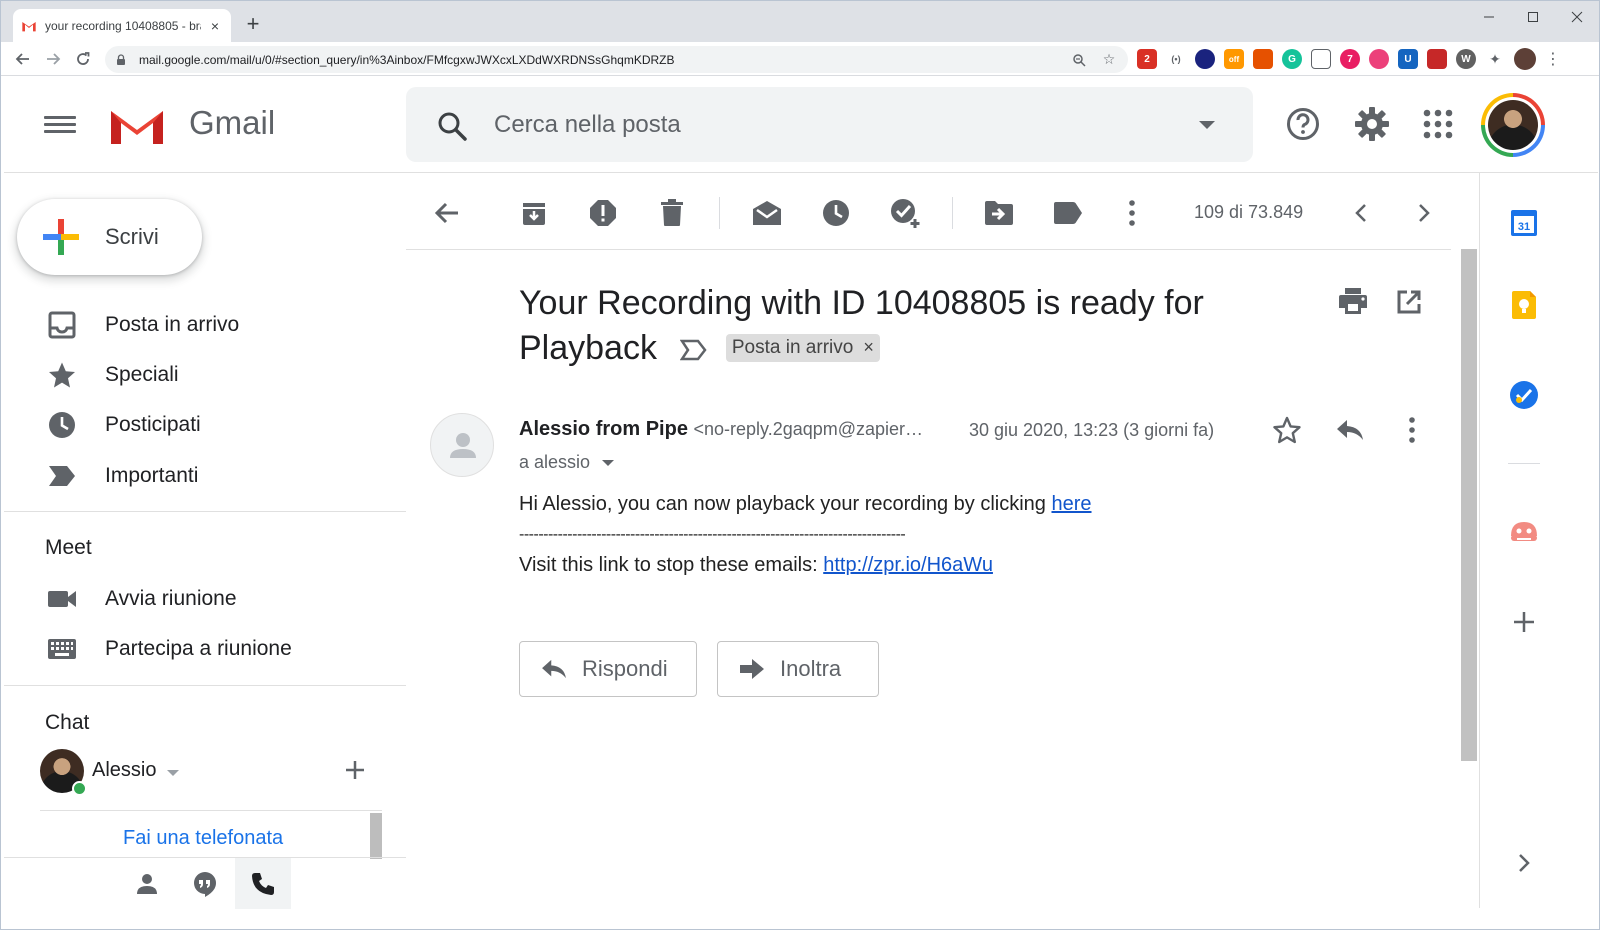  What do you see at coordinates (60, 125) in the screenshot?
I see `main-menu-button` at bounding box center [60, 125].